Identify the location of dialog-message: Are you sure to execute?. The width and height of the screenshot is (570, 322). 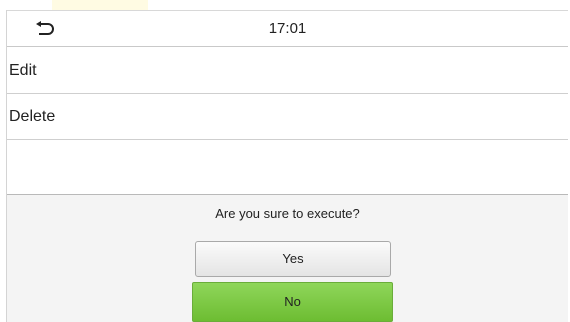
(287, 213).